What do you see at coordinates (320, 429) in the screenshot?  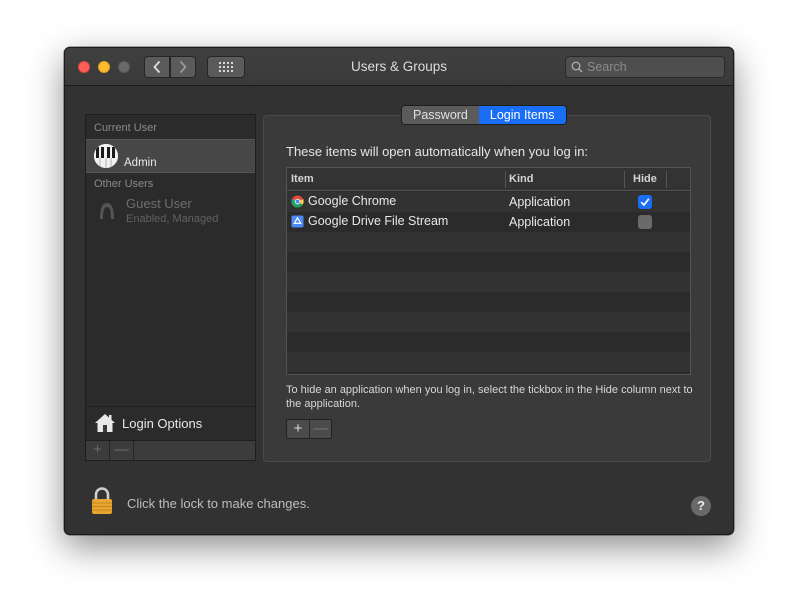 I see `remove-login-item-button: —` at bounding box center [320, 429].